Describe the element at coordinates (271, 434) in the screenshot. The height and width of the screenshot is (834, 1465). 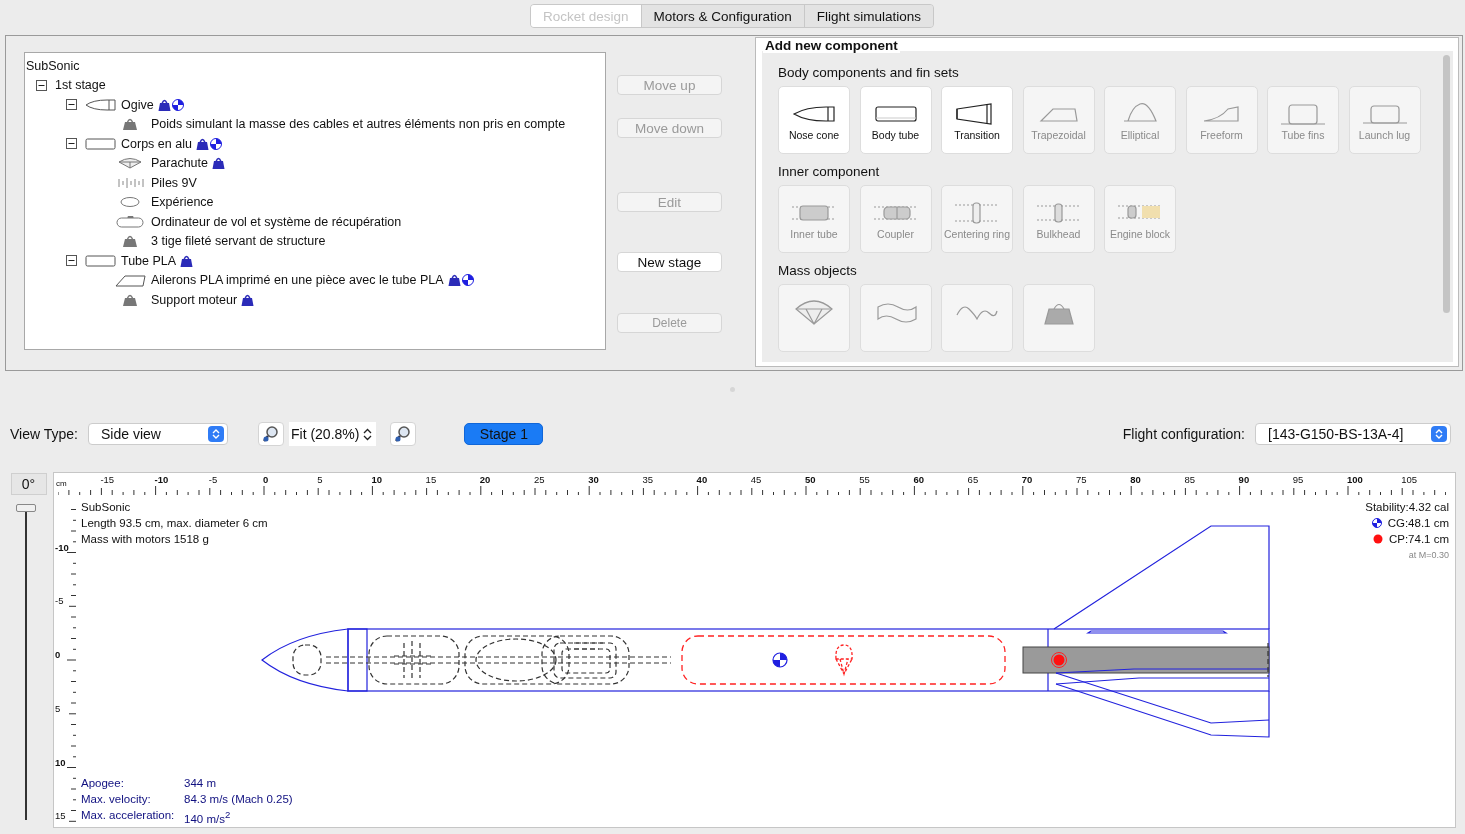
I see `zoom-out-button` at that location.